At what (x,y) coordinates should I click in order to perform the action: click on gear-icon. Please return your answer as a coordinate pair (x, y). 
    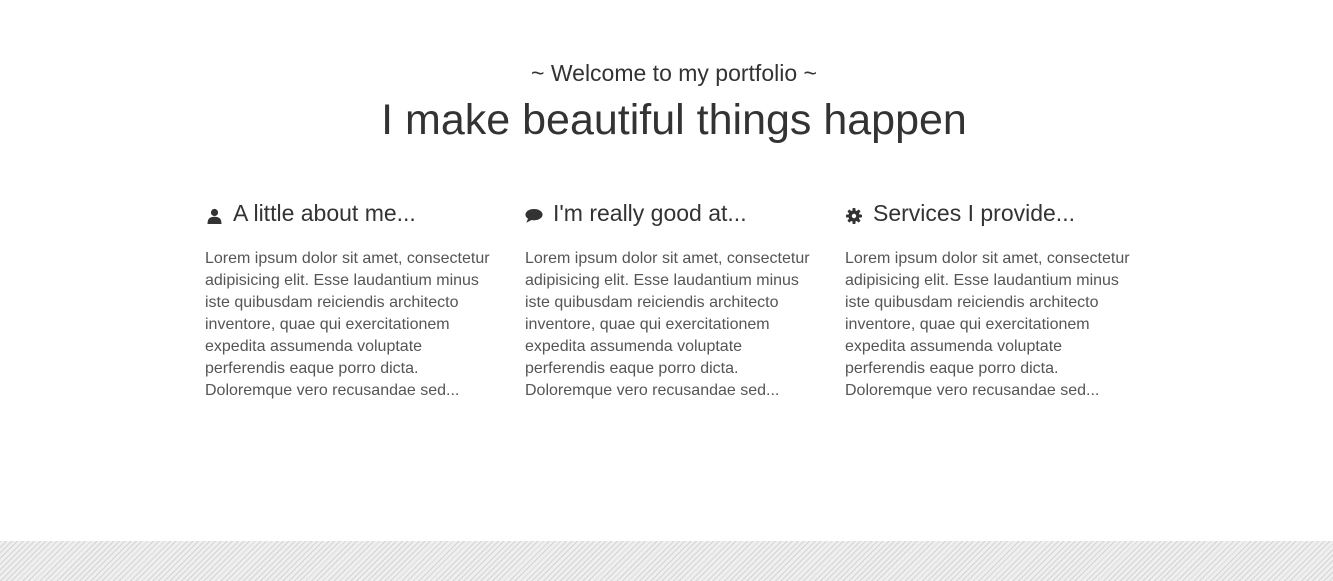
    Looking at the image, I should click on (854, 216).